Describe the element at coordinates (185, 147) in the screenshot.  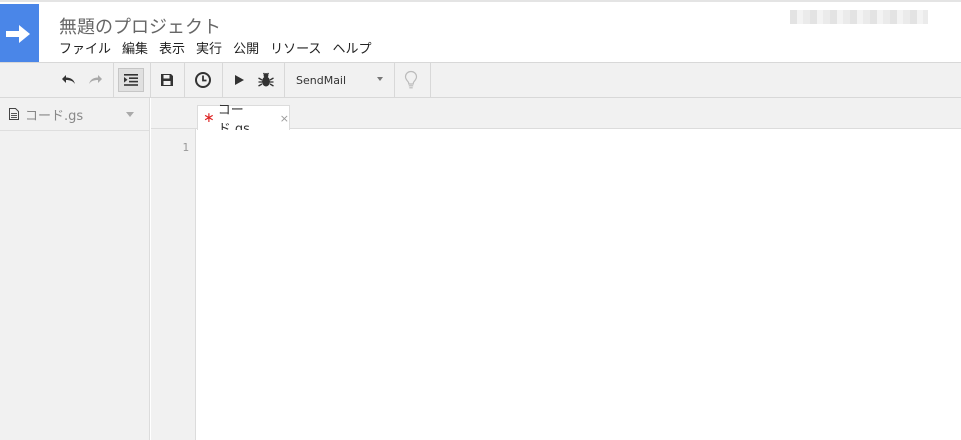
I see `line-number: 1` at that location.